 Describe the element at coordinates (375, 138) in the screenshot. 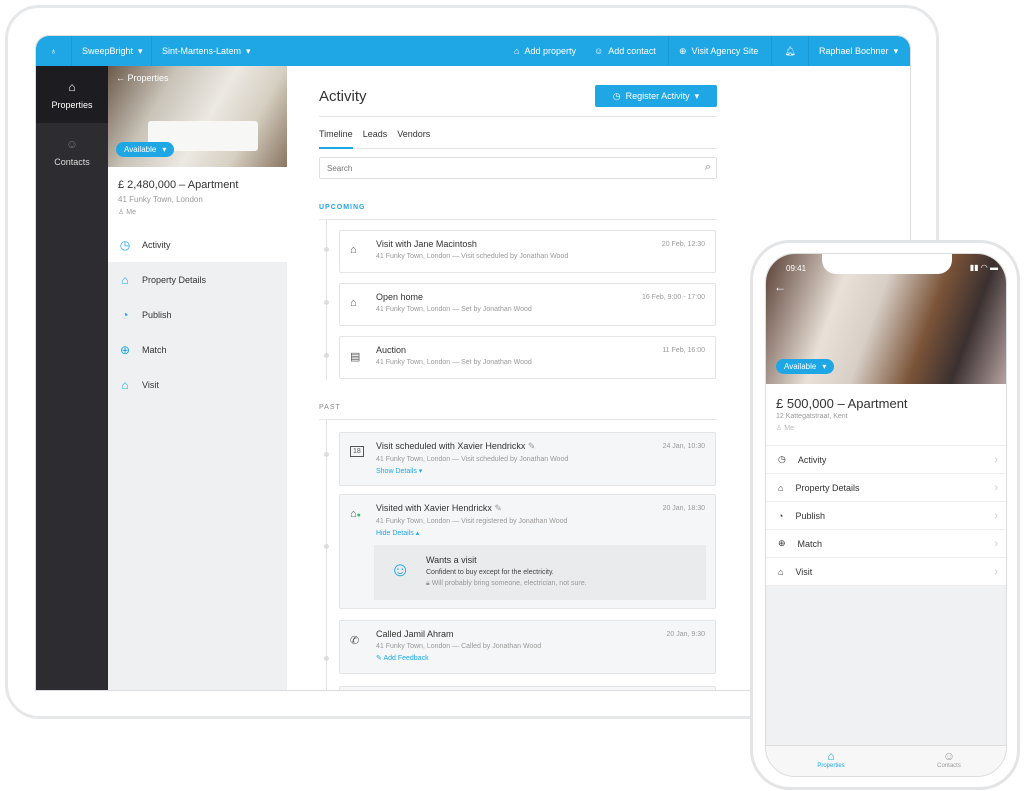

I see `tab-leads: Leads` at that location.